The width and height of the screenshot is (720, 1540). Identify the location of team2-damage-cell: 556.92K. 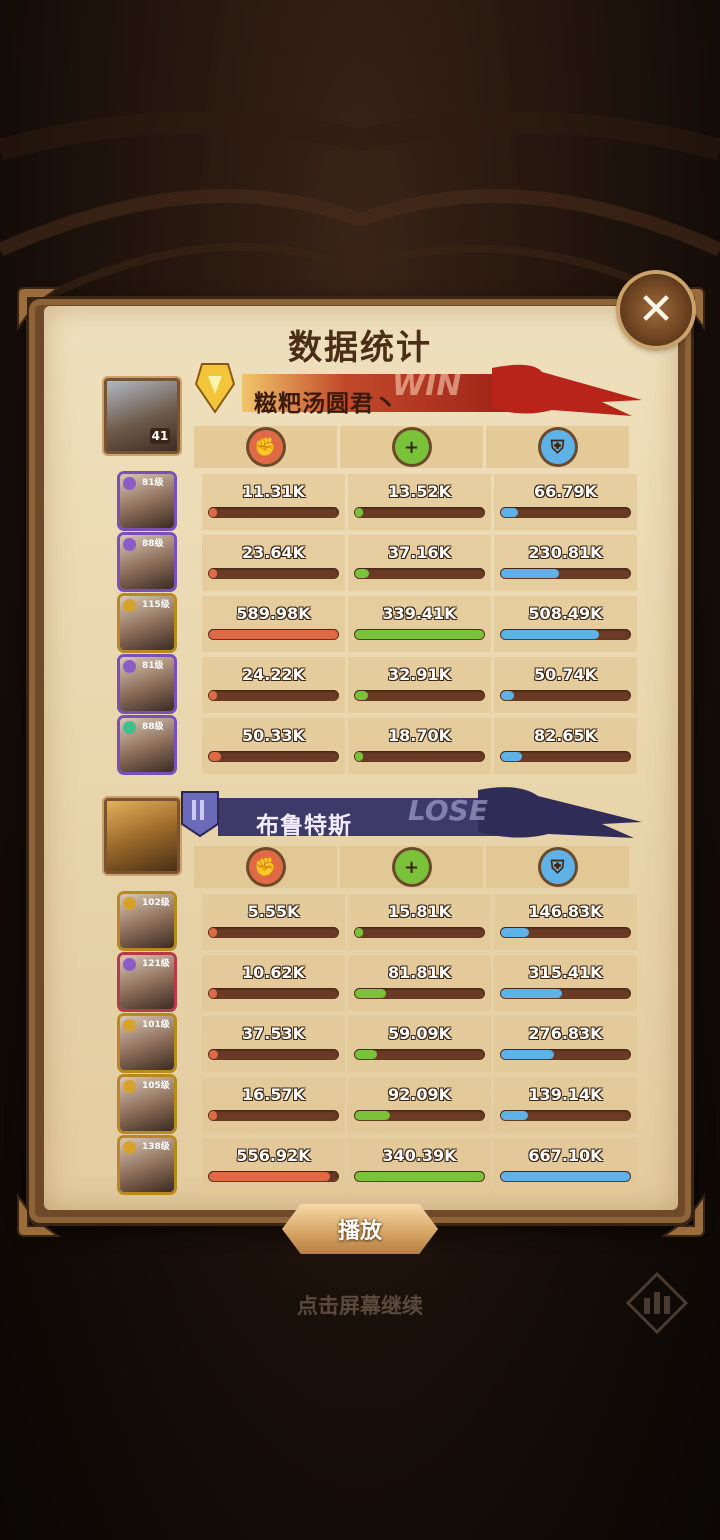
(273, 1166).